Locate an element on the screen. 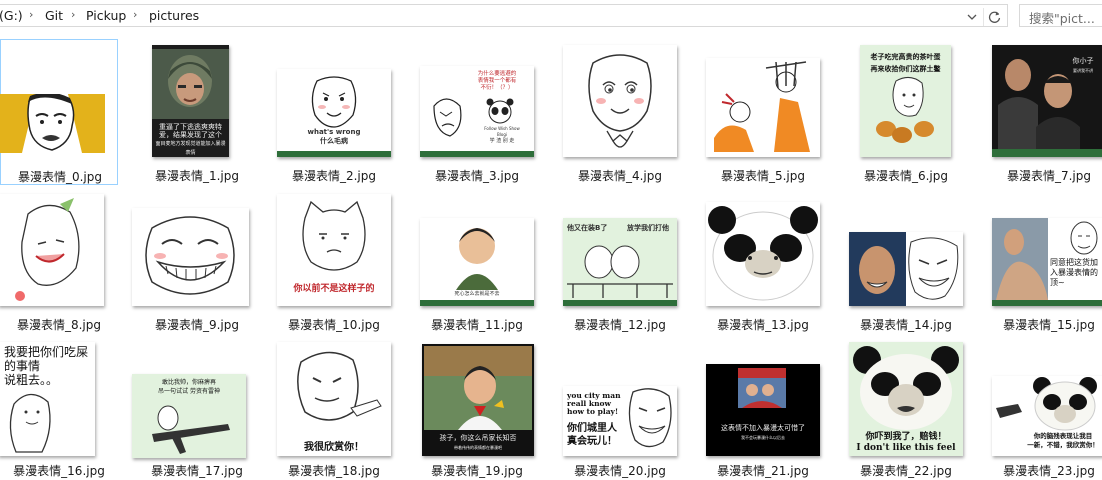 The image size is (1102, 480). thumb-caption: 你吓到我了，赔钱！ is located at coordinates (906, 437).